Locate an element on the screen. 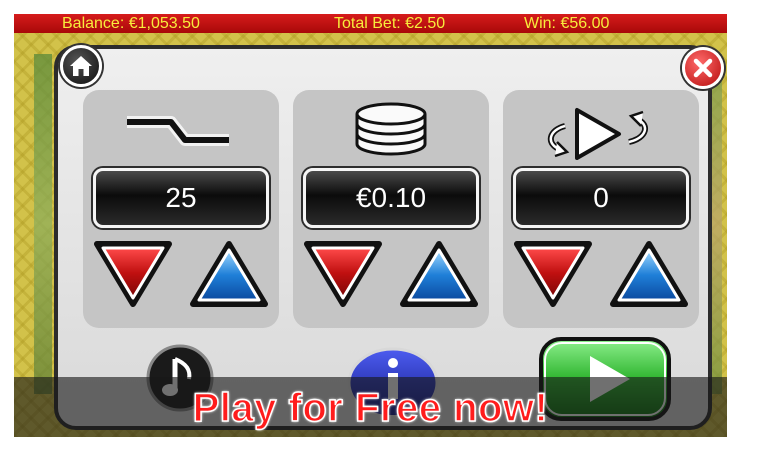 Image resolution: width=778 pixels, height=450 pixels. autoplay-decrease-button is located at coordinates (553, 274).